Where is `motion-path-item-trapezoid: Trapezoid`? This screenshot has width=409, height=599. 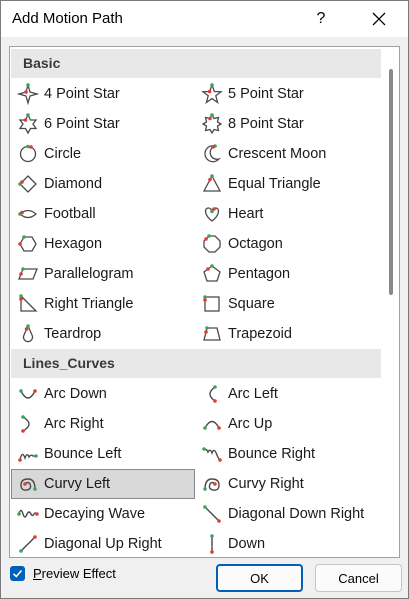 motion-path-item-trapezoid: Trapezoid is located at coordinates (287, 334).